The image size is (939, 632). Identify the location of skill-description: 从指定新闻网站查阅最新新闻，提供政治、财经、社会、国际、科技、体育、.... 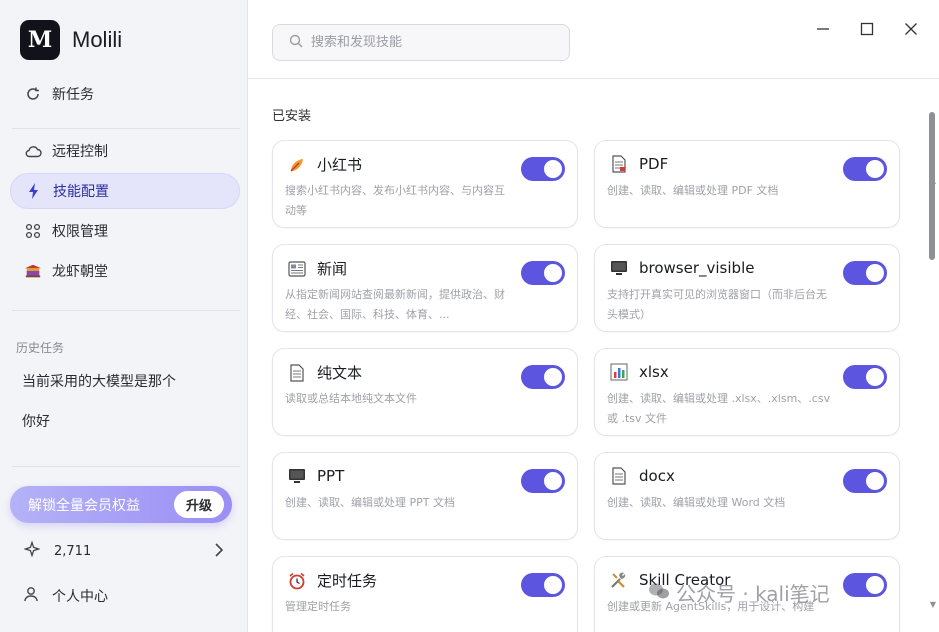
(395, 304).